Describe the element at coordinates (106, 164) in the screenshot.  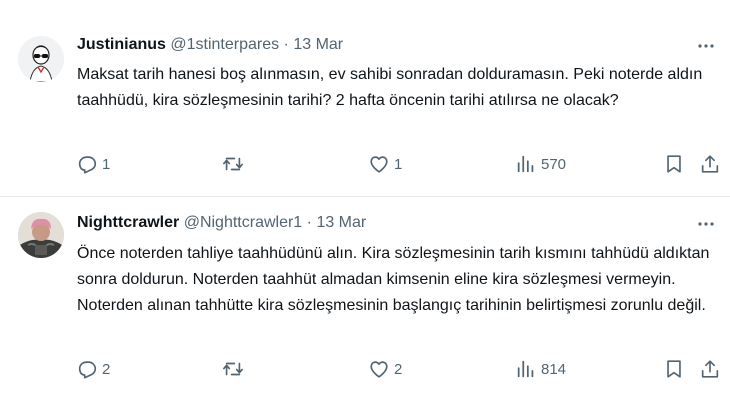
I see `reply-count: 1` at that location.